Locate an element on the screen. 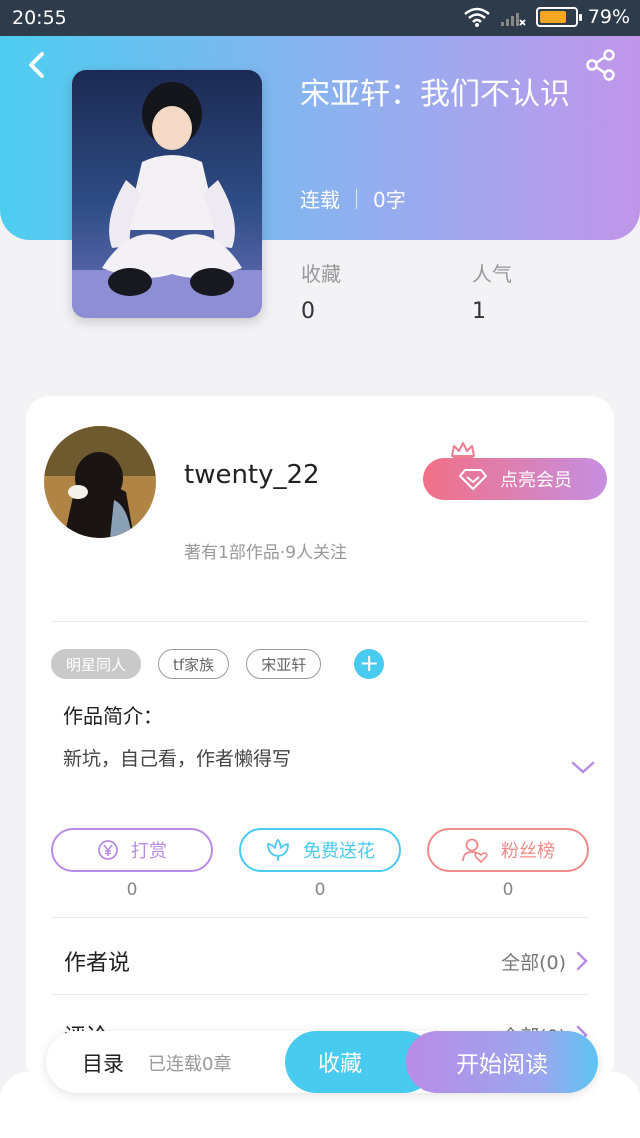 The image size is (640, 1138). meta-divider is located at coordinates (356, 198).